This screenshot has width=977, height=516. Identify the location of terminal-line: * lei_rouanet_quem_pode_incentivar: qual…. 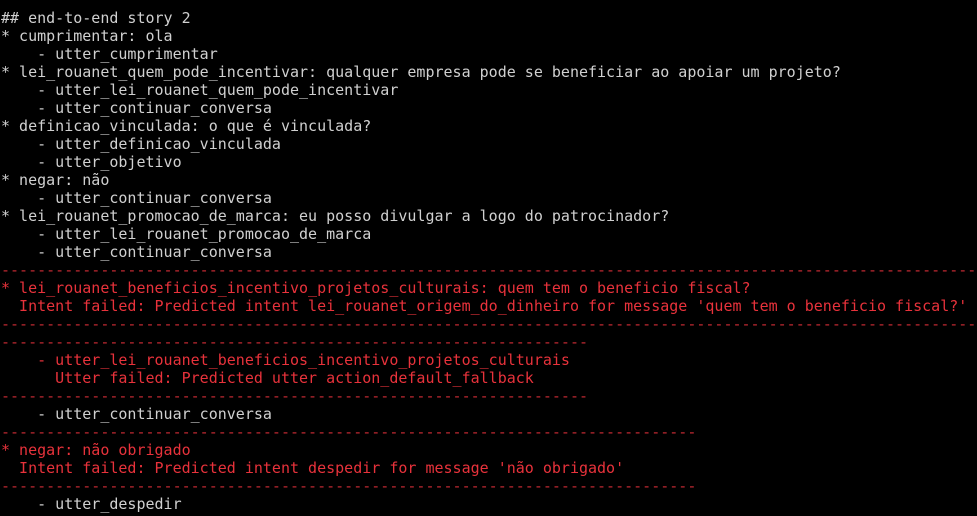
(421, 72).